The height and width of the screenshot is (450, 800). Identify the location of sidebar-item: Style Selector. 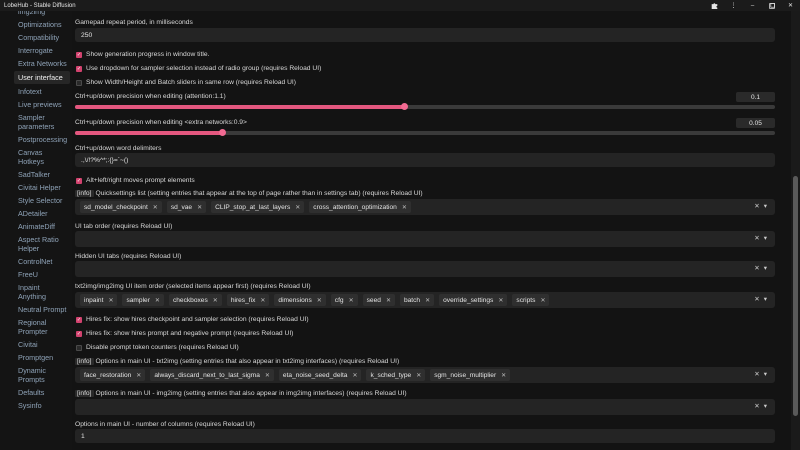
(36, 200).